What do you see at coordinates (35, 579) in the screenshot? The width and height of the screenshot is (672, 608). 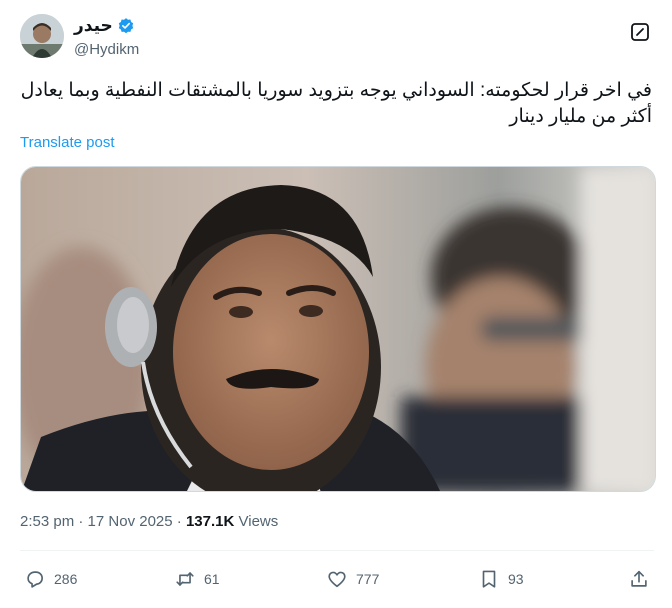 I see `reply-icon` at bounding box center [35, 579].